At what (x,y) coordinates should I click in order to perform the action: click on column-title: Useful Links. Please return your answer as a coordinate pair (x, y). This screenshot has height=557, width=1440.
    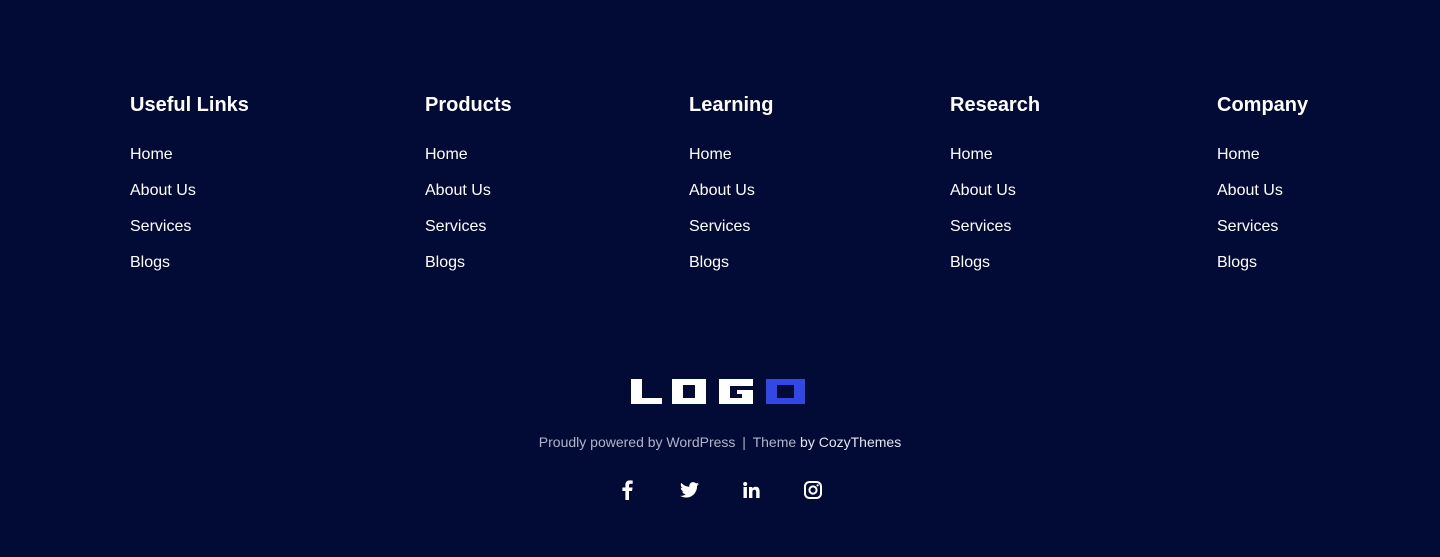
    Looking at the image, I should click on (189, 105).